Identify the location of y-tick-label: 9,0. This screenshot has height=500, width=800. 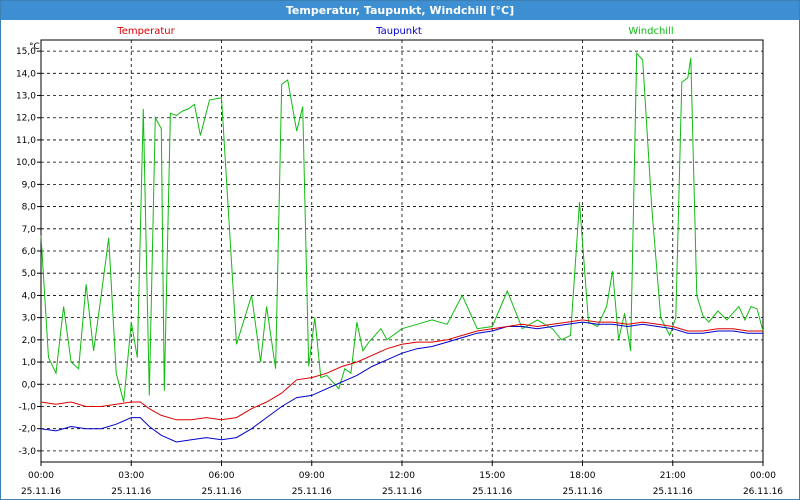
(29, 185).